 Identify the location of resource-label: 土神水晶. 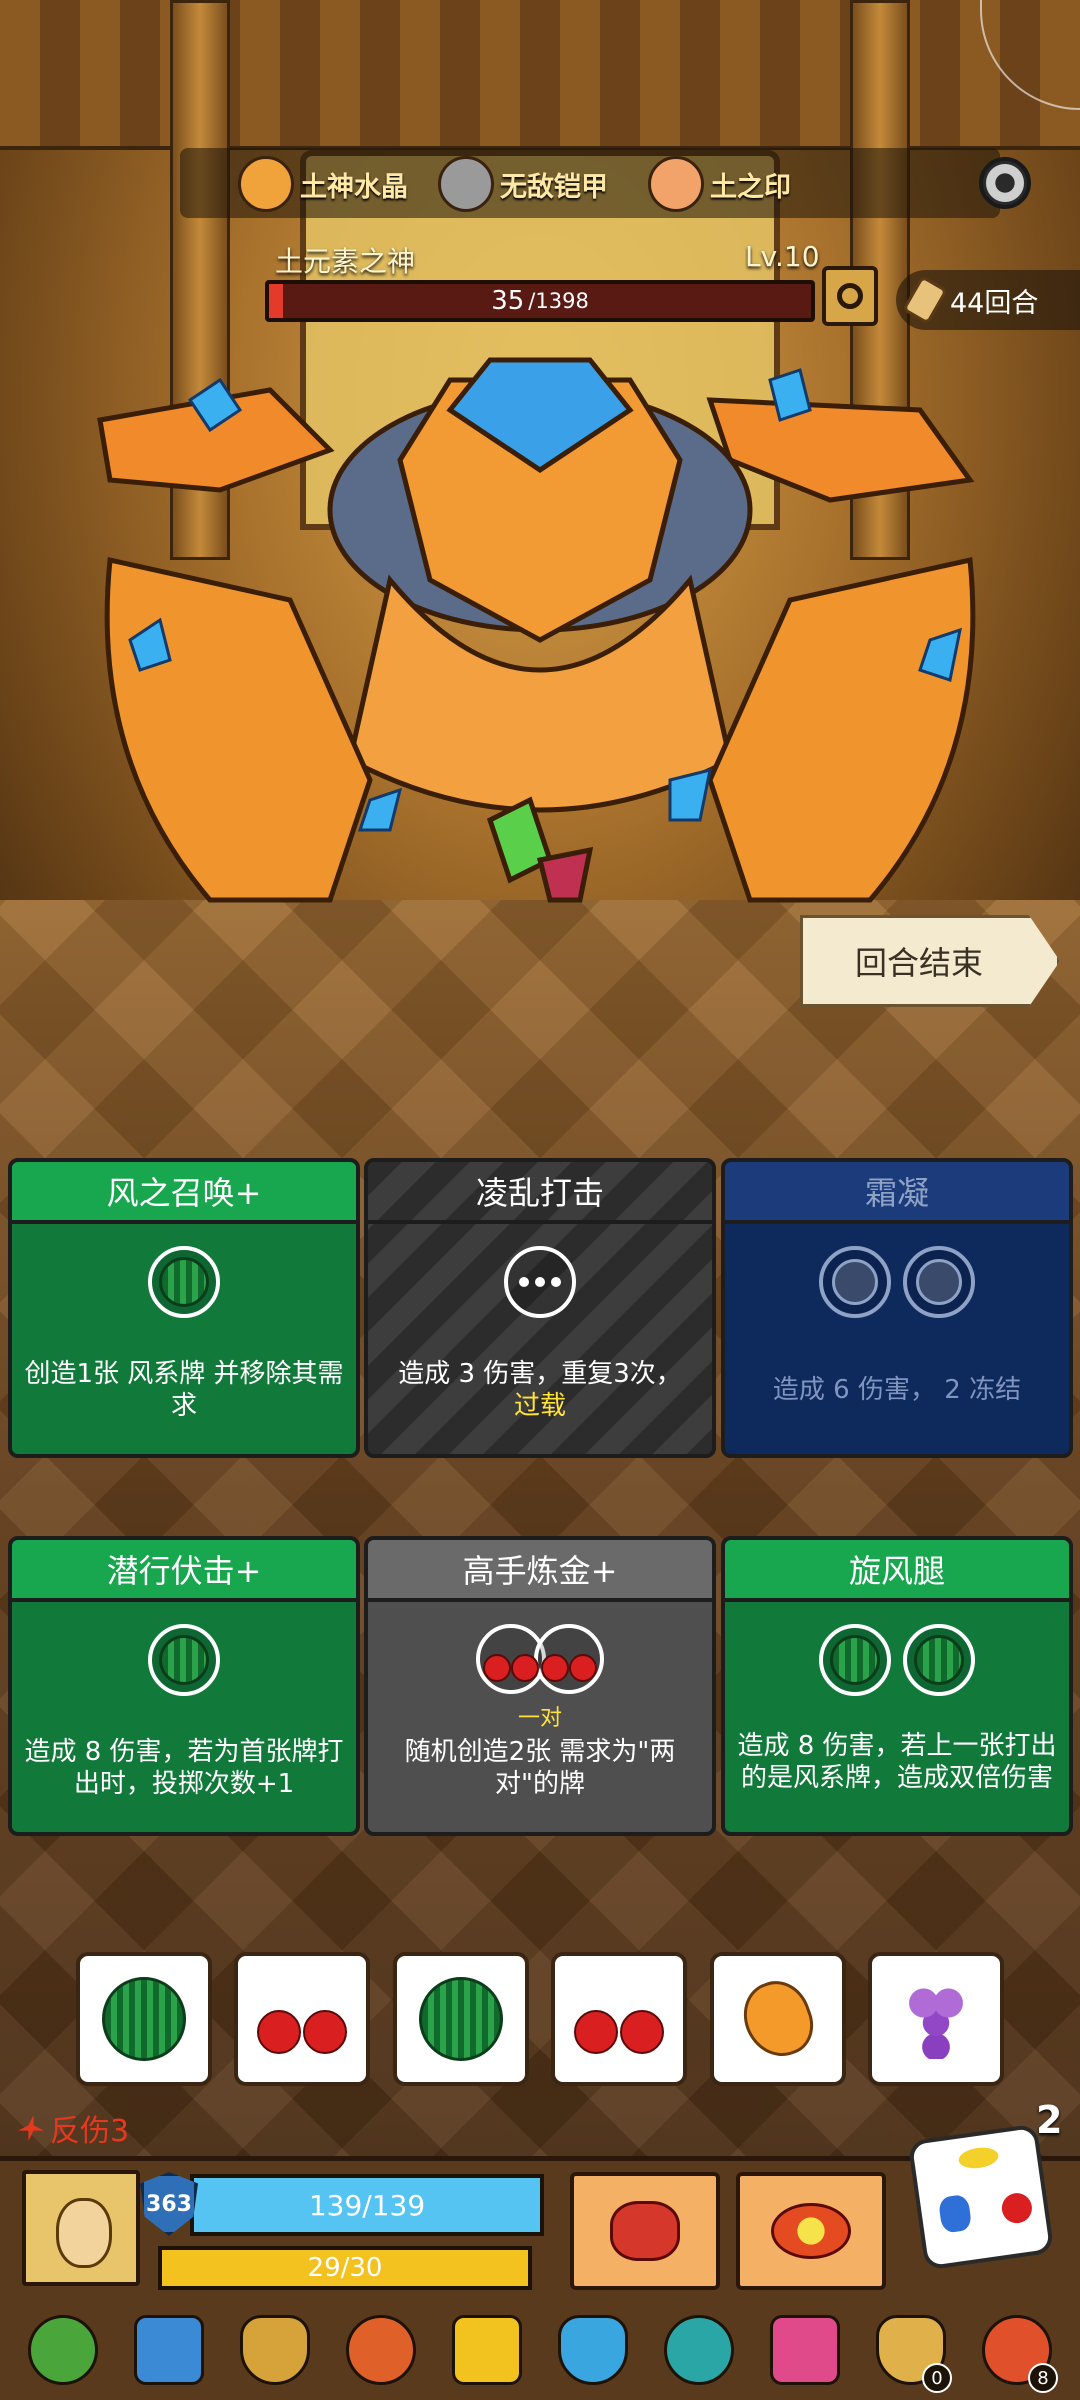
(354, 187).